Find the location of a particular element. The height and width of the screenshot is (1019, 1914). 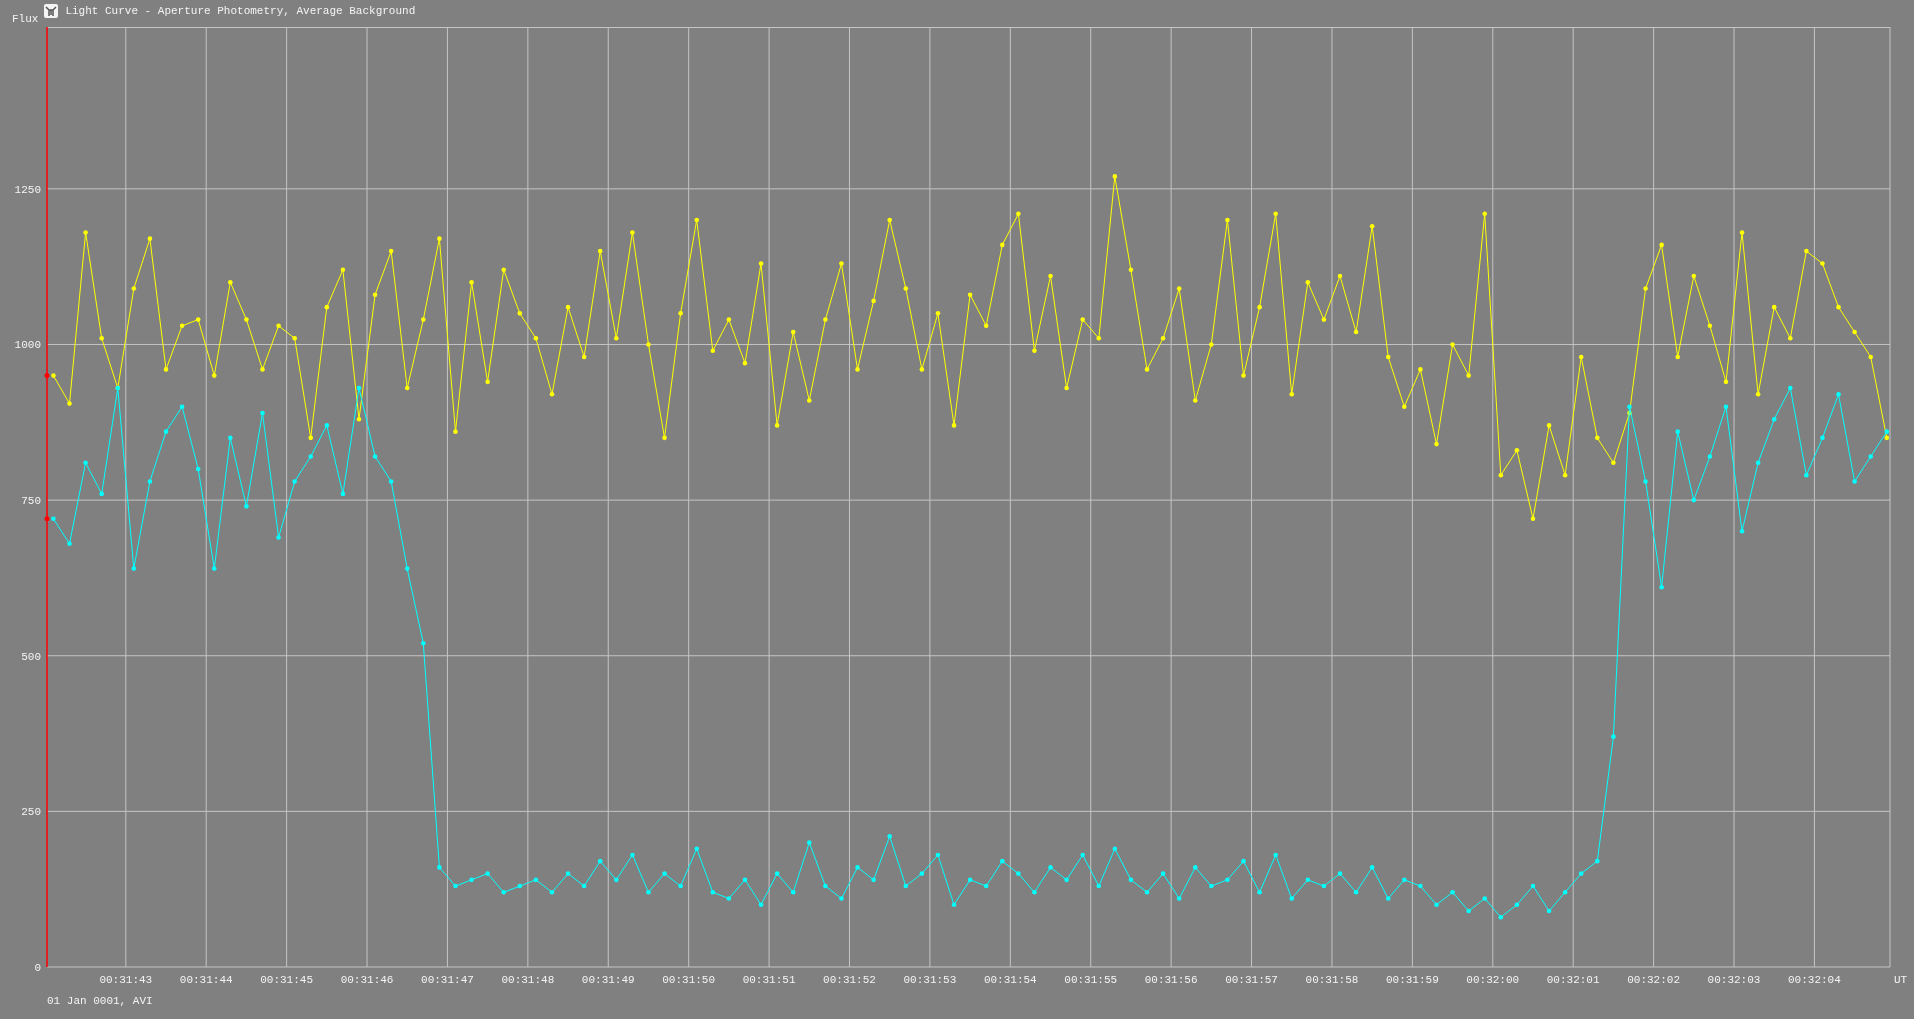

x-tick-label: 00:31:48 is located at coordinates (528, 980).